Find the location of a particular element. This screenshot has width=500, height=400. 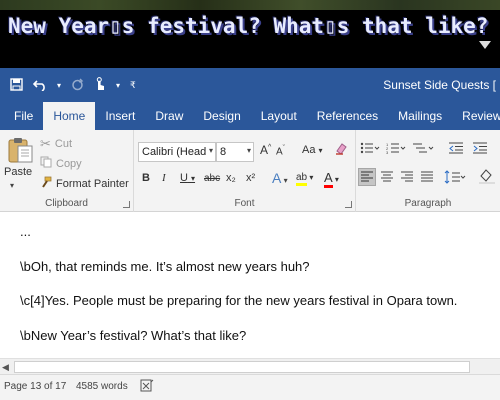

underline-label: U is located at coordinates (184, 178).